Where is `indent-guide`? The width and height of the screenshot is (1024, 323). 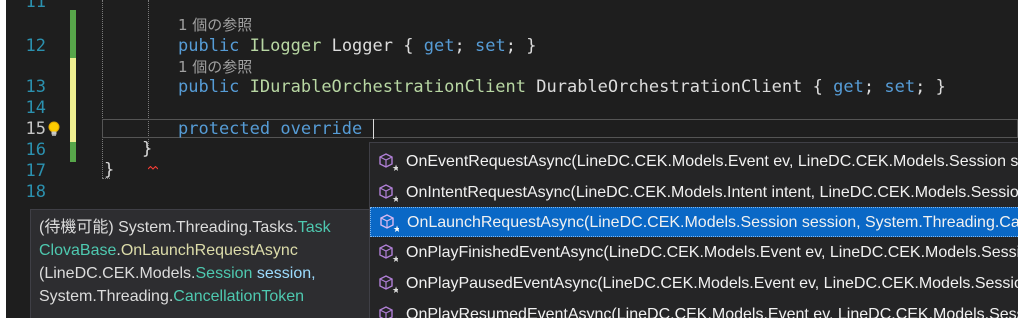 indent-guide is located at coordinates (102, 89).